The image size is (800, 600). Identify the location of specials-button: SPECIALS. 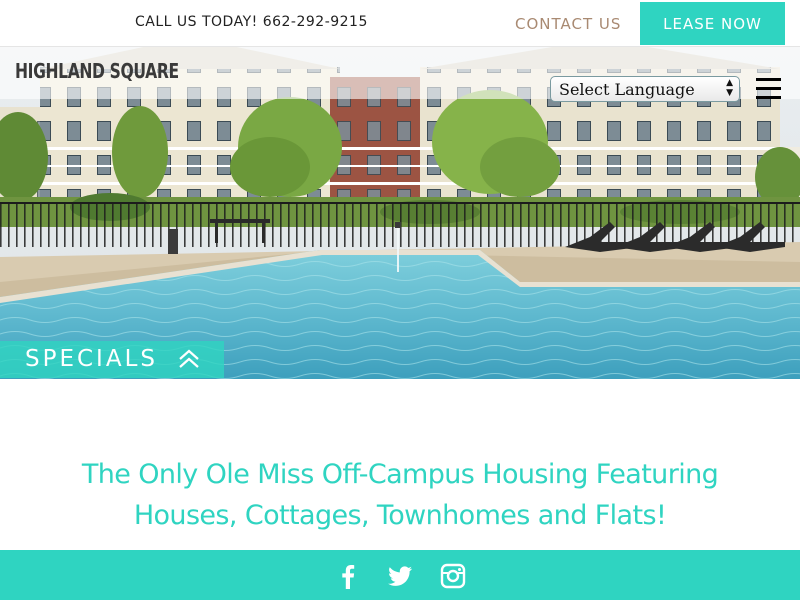
(112, 359).